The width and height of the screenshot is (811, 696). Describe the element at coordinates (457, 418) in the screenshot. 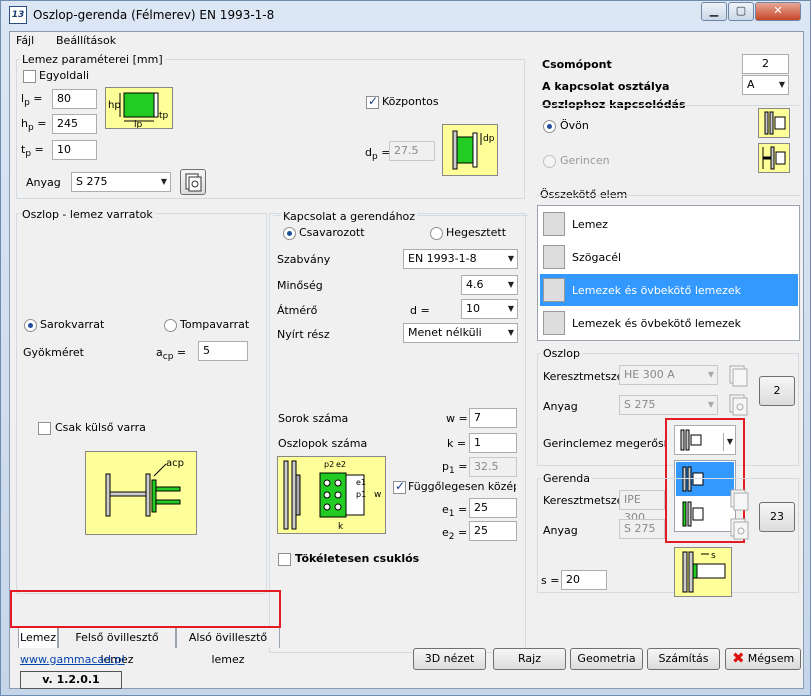

I see `w-label: w =` at that location.